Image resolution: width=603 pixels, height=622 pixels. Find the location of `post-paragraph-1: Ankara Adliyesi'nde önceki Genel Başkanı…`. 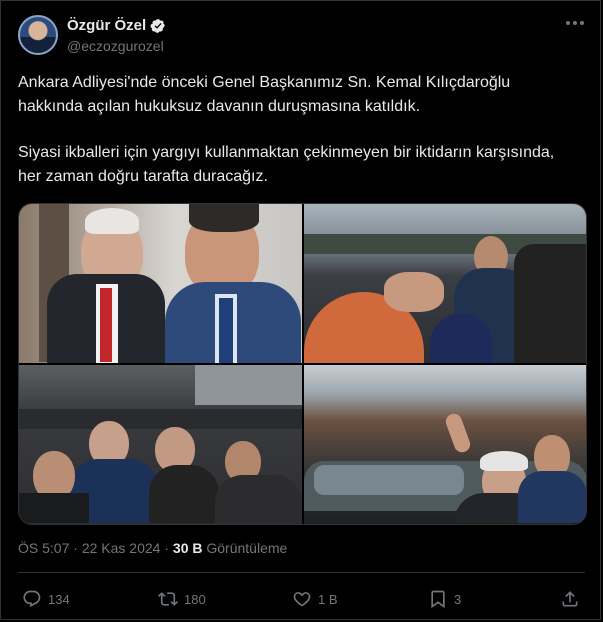

post-paragraph-1: Ankara Adliyesi'nde önceki Genel Başkanı… is located at coordinates (264, 94).